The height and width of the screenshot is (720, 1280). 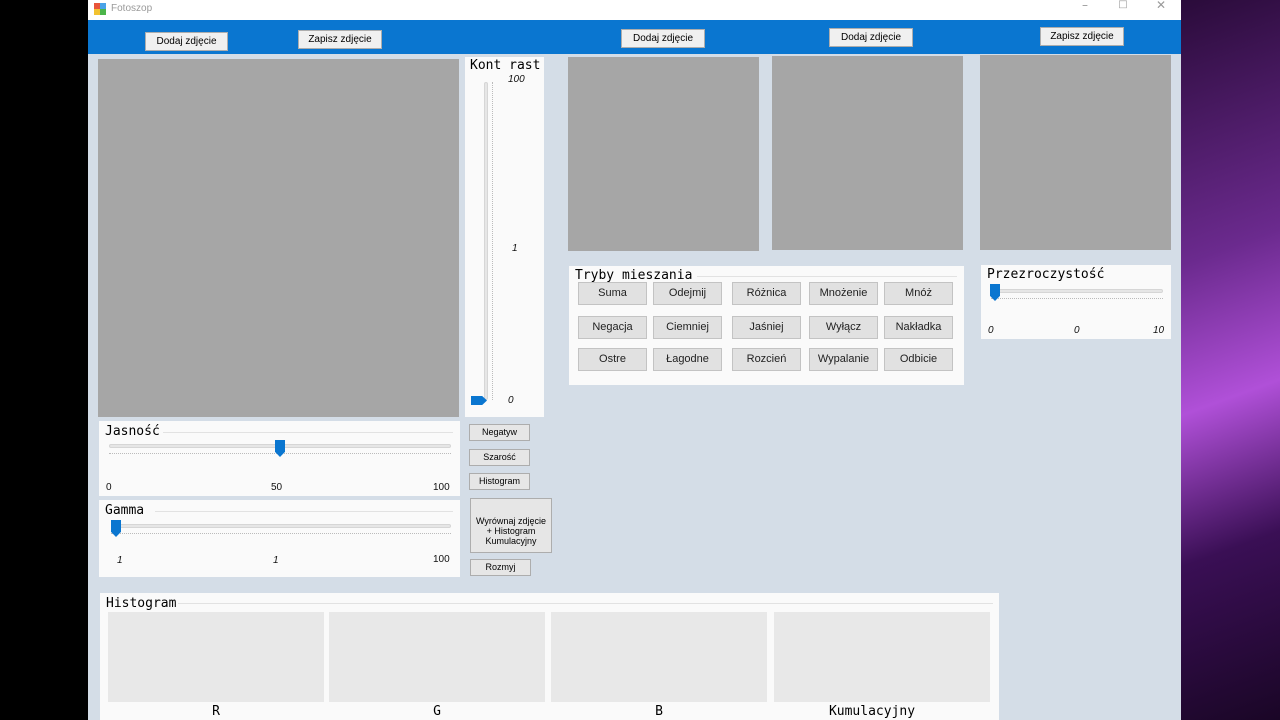 I want to click on histogram-title-rule, so click(x=585, y=603).